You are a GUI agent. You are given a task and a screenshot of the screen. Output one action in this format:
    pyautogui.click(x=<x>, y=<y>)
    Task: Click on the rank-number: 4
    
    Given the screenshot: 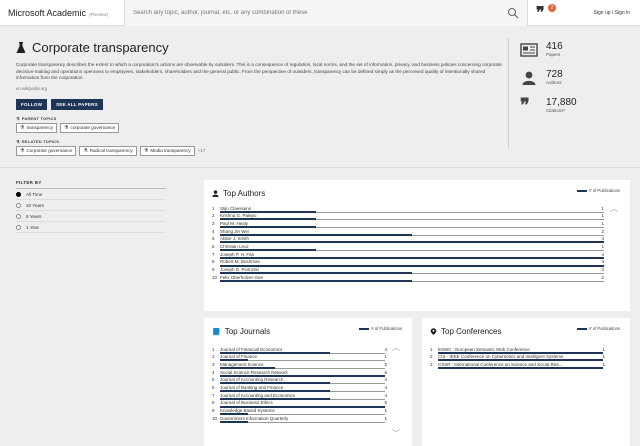 What is the action you would take?
    pyautogui.click(x=213, y=372)
    